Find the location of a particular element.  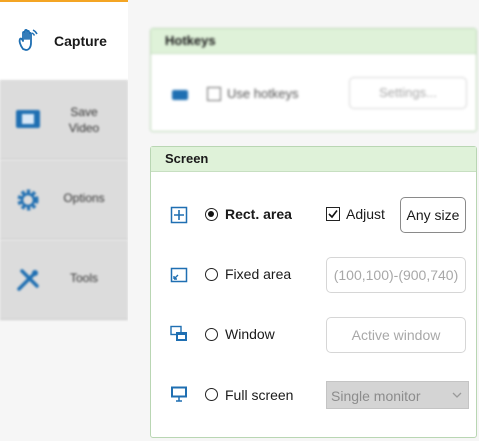

film-icon is located at coordinates (28, 119).